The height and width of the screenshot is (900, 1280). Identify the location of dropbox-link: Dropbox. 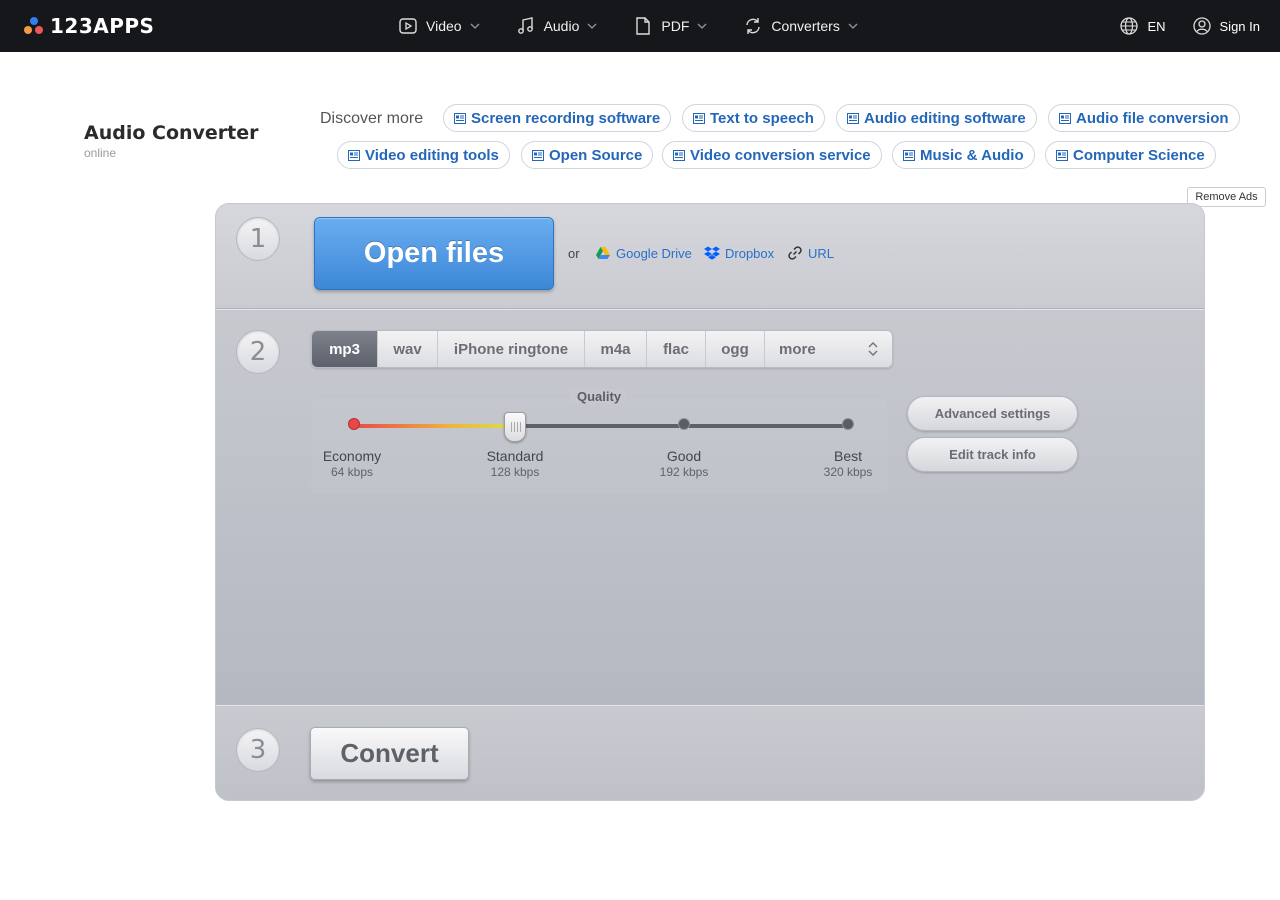
(739, 253).